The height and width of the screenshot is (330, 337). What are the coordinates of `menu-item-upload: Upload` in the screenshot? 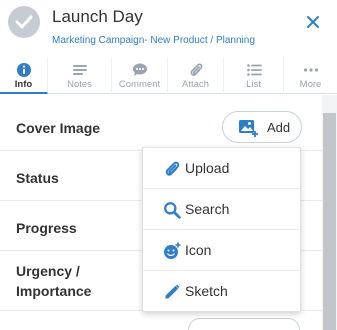 It's located at (221, 168).